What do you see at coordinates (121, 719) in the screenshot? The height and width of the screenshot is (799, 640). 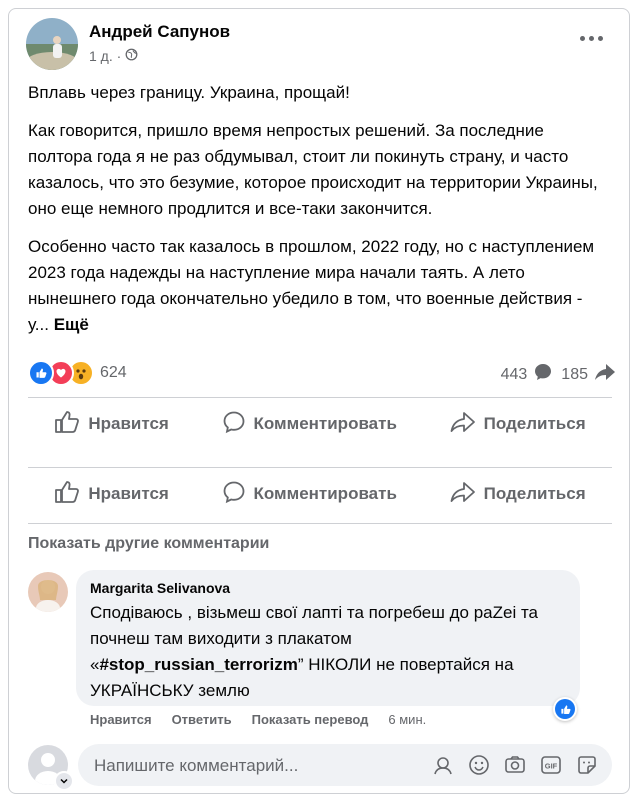 I see `comment-like-link: Нравится` at bounding box center [121, 719].